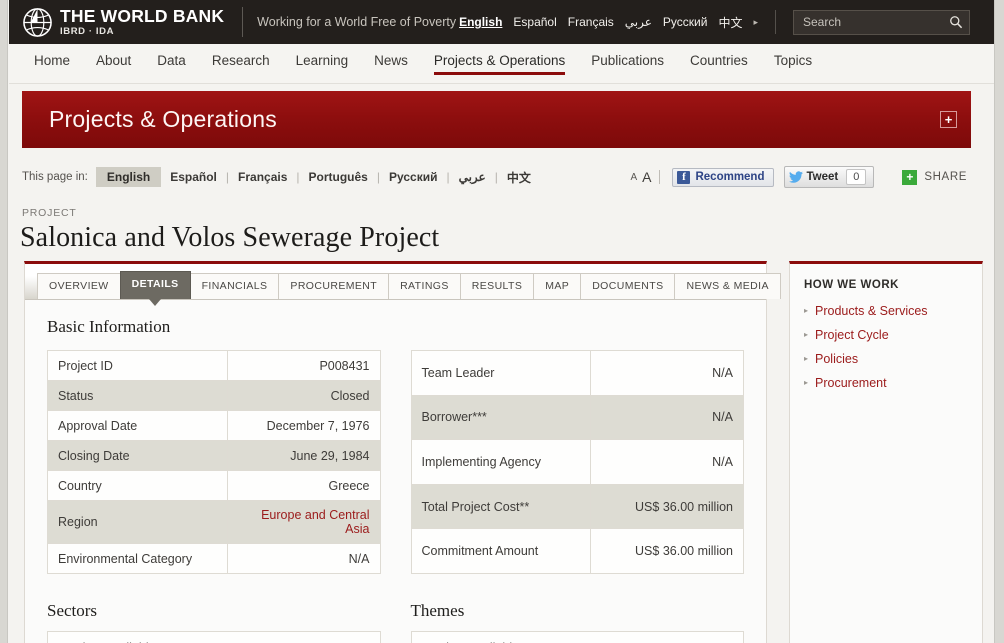 The width and height of the screenshot is (1004, 643). I want to click on row-value: N/A, so click(667, 373).